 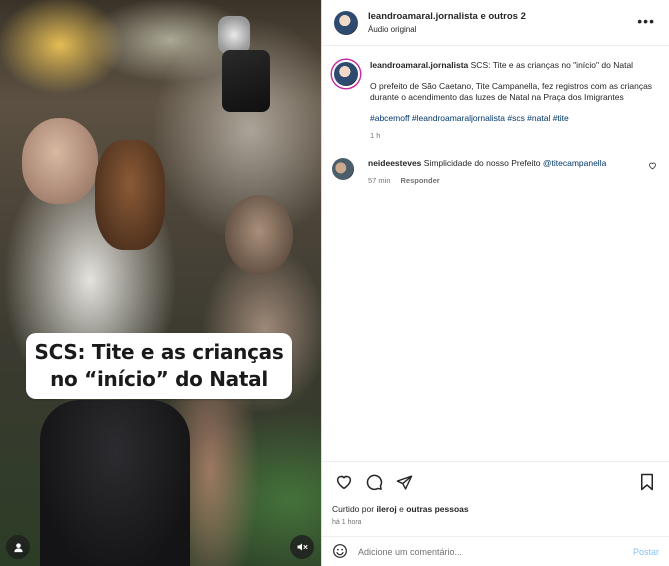 I want to click on original-audio-link: Áudio original, so click(x=447, y=29).